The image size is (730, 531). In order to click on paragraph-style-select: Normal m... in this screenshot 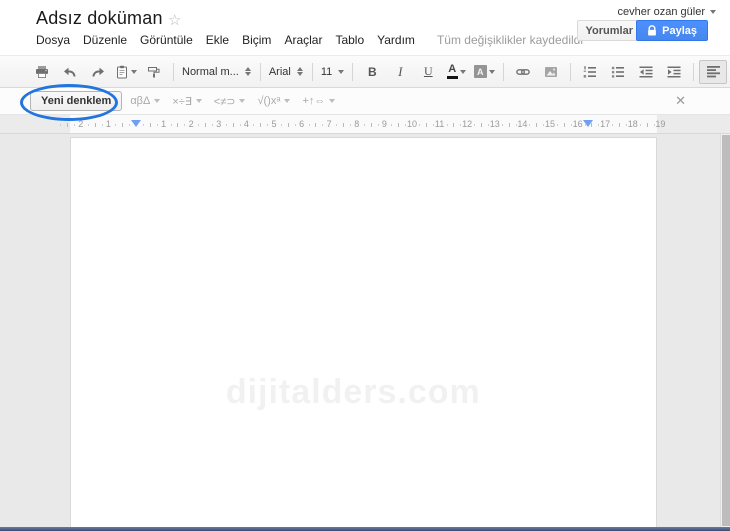, I will do `click(217, 72)`.